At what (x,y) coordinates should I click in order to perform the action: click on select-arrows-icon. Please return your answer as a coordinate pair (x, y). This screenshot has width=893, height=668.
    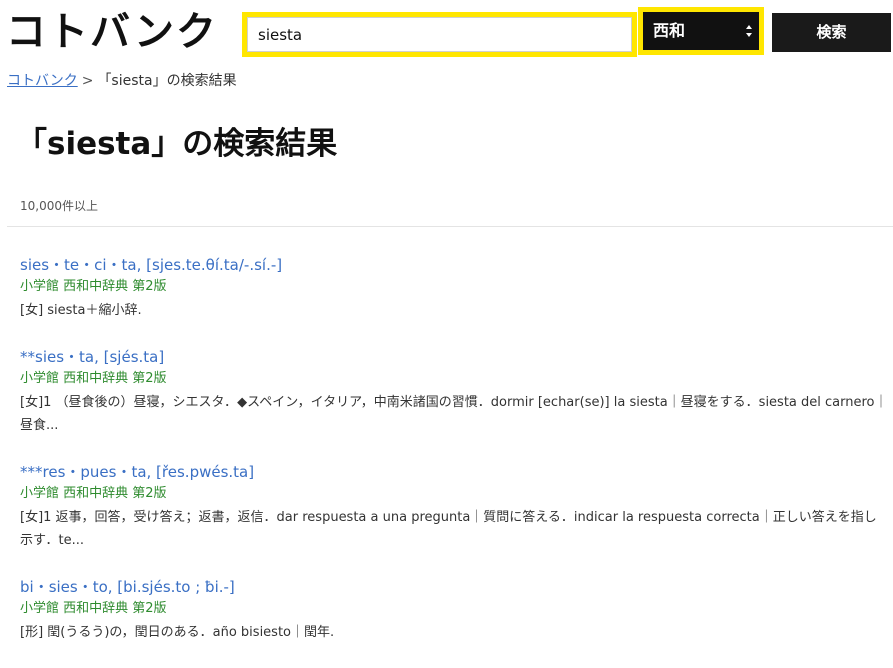
    Looking at the image, I should click on (749, 31).